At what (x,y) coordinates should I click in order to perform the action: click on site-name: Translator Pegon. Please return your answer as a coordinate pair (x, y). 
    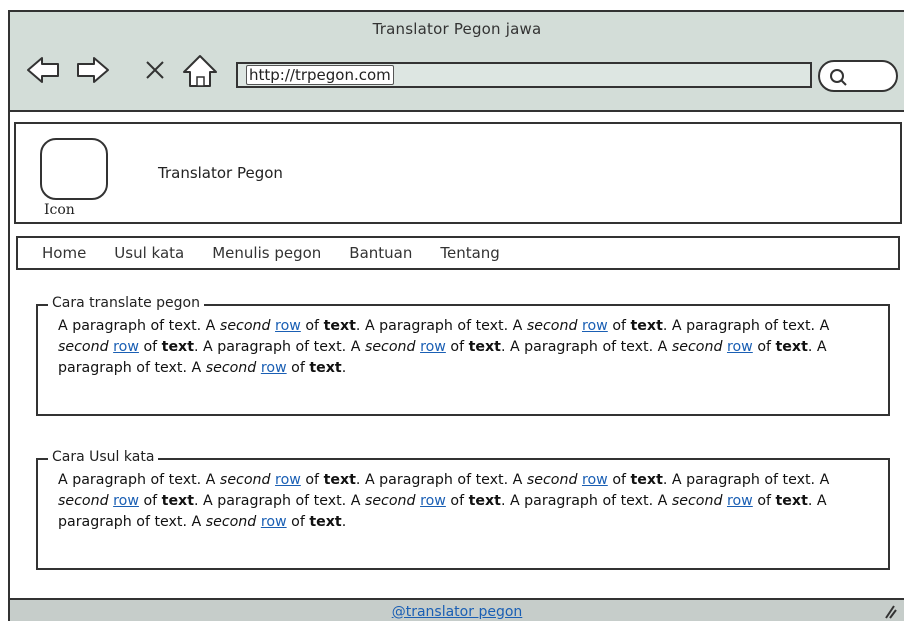
    Looking at the image, I should click on (220, 173).